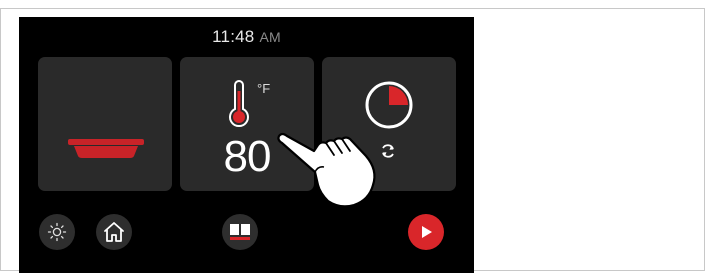 This screenshot has height=273, width=708. What do you see at coordinates (264, 88) in the screenshot?
I see `temperature-unit: °F` at bounding box center [264, 88].